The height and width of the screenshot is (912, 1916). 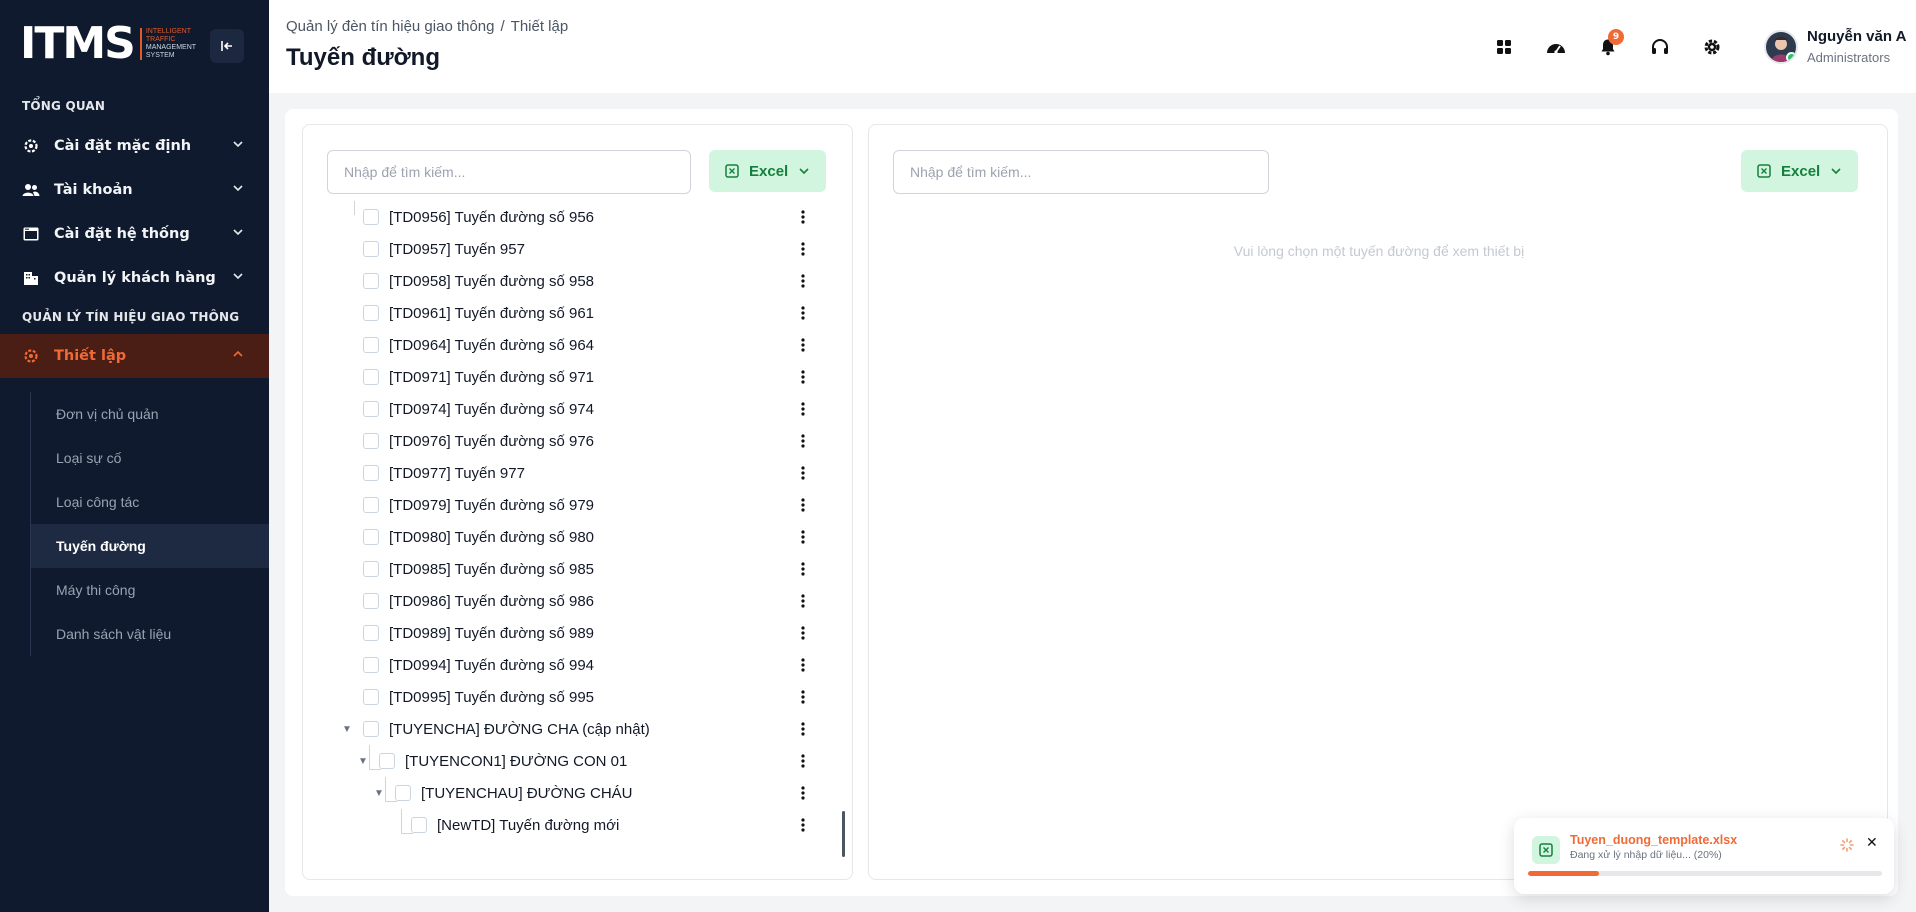 What do you see at coordinates (1856, 36) in the screenshot?
I see `user-name: Nguyễn văn A` at bounding box center [1856, 36].